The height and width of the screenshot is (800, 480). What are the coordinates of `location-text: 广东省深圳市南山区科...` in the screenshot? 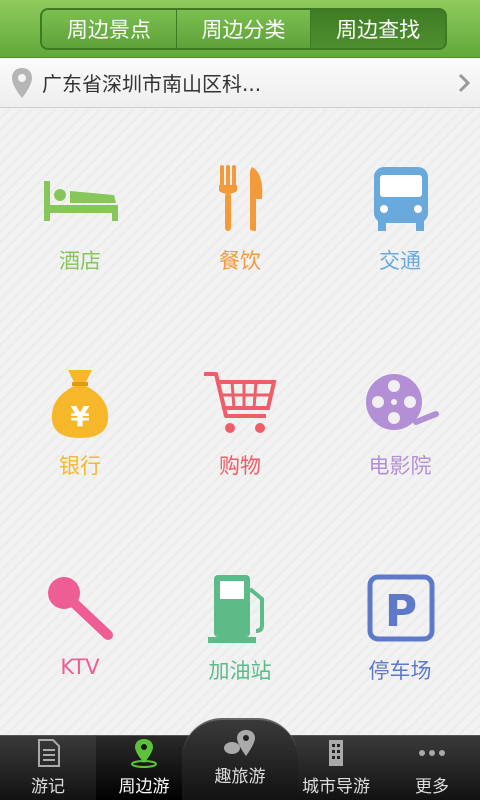 It's located at (152, 84).